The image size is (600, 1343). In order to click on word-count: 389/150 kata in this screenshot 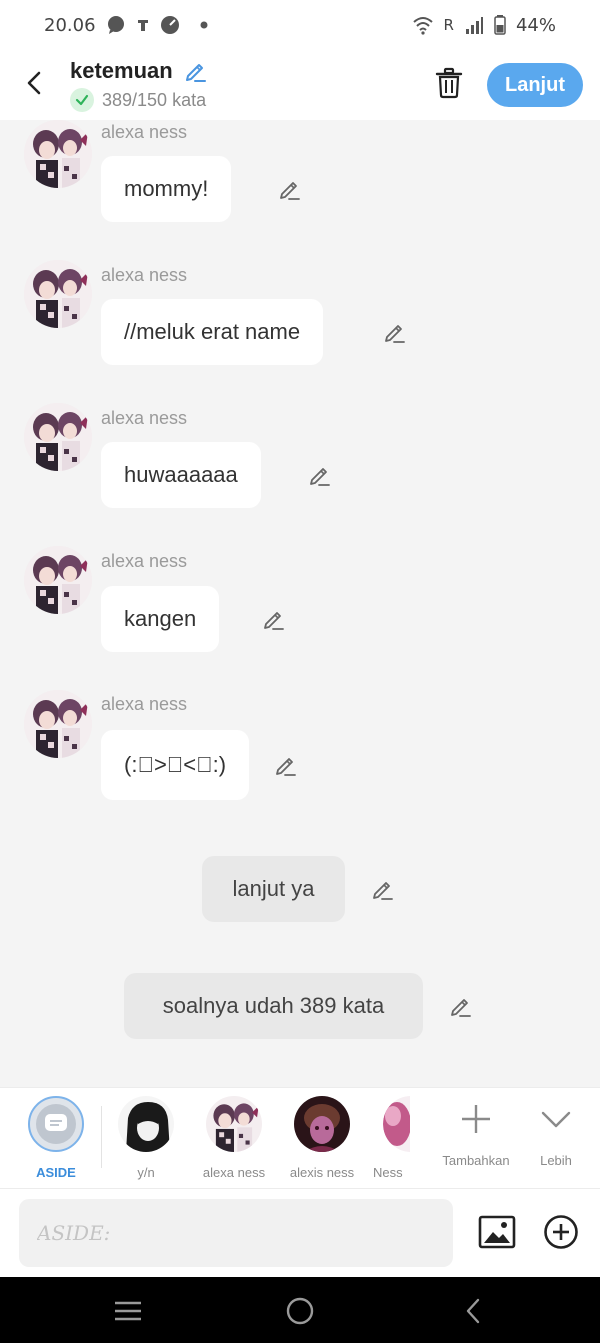, I will do `click(154, 99)`.